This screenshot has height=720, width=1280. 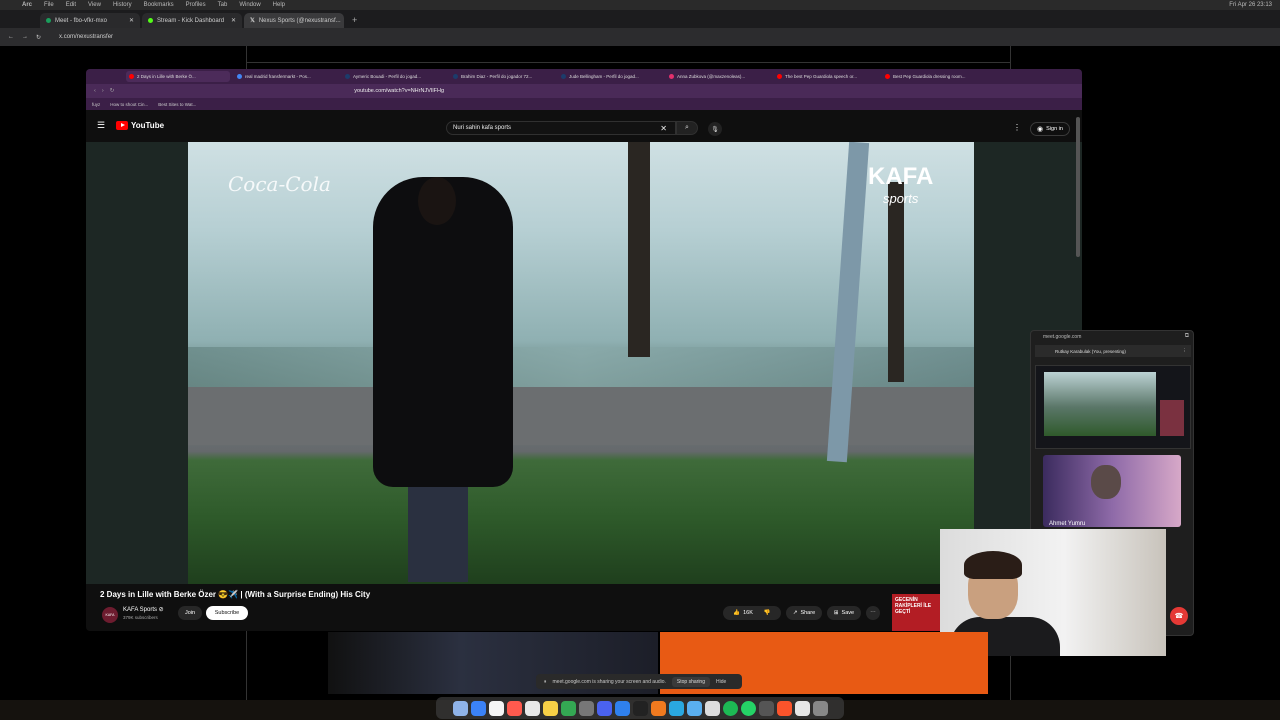 What do you see at coordinates (25, 37) in the screenshot?
I see `forward-icon: →` at bounding box center [25, 37].